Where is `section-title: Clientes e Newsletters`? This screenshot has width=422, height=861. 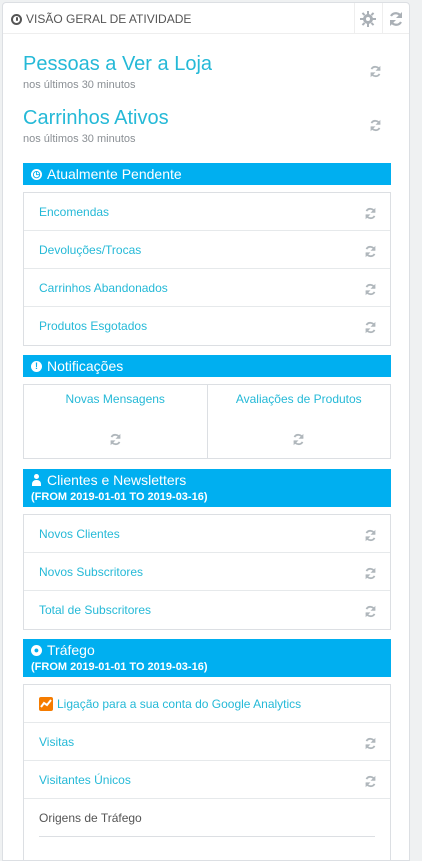 section-title: Clientes e Newsletters is located at coordinates (117, 480).